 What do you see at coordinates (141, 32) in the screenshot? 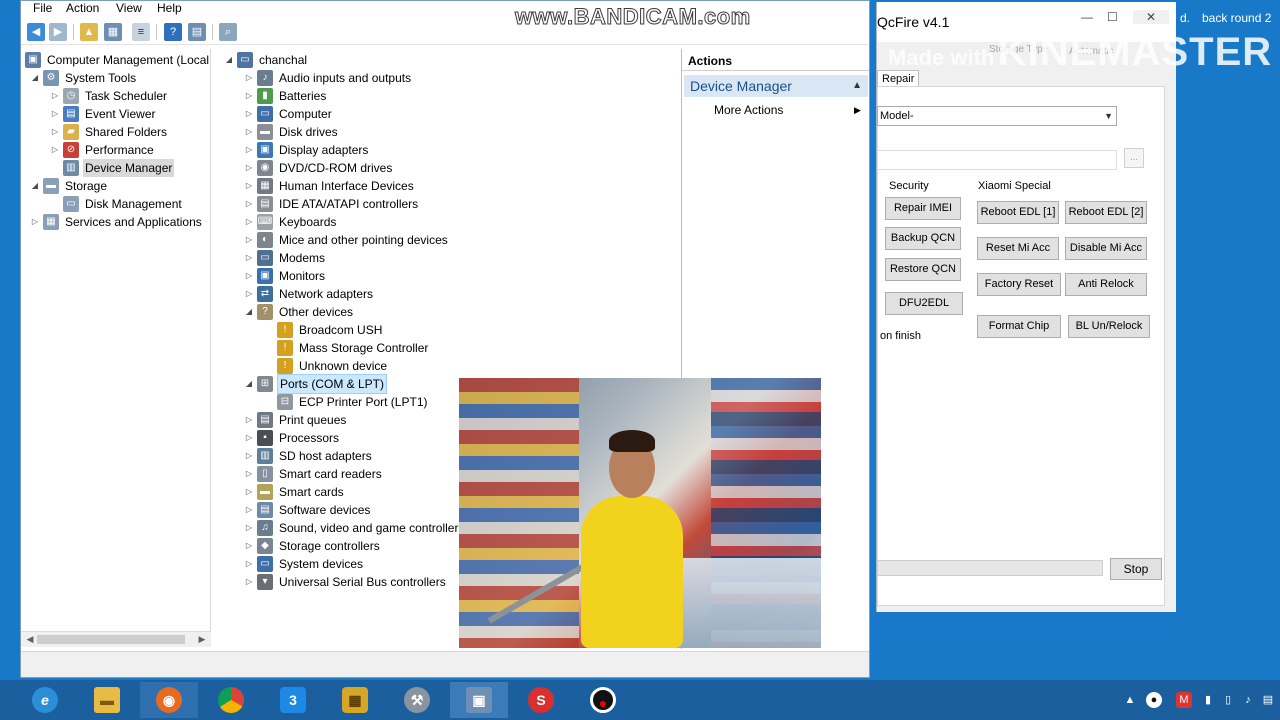
I see `export-list-icon: ≡` at bounding box center [141, 32].